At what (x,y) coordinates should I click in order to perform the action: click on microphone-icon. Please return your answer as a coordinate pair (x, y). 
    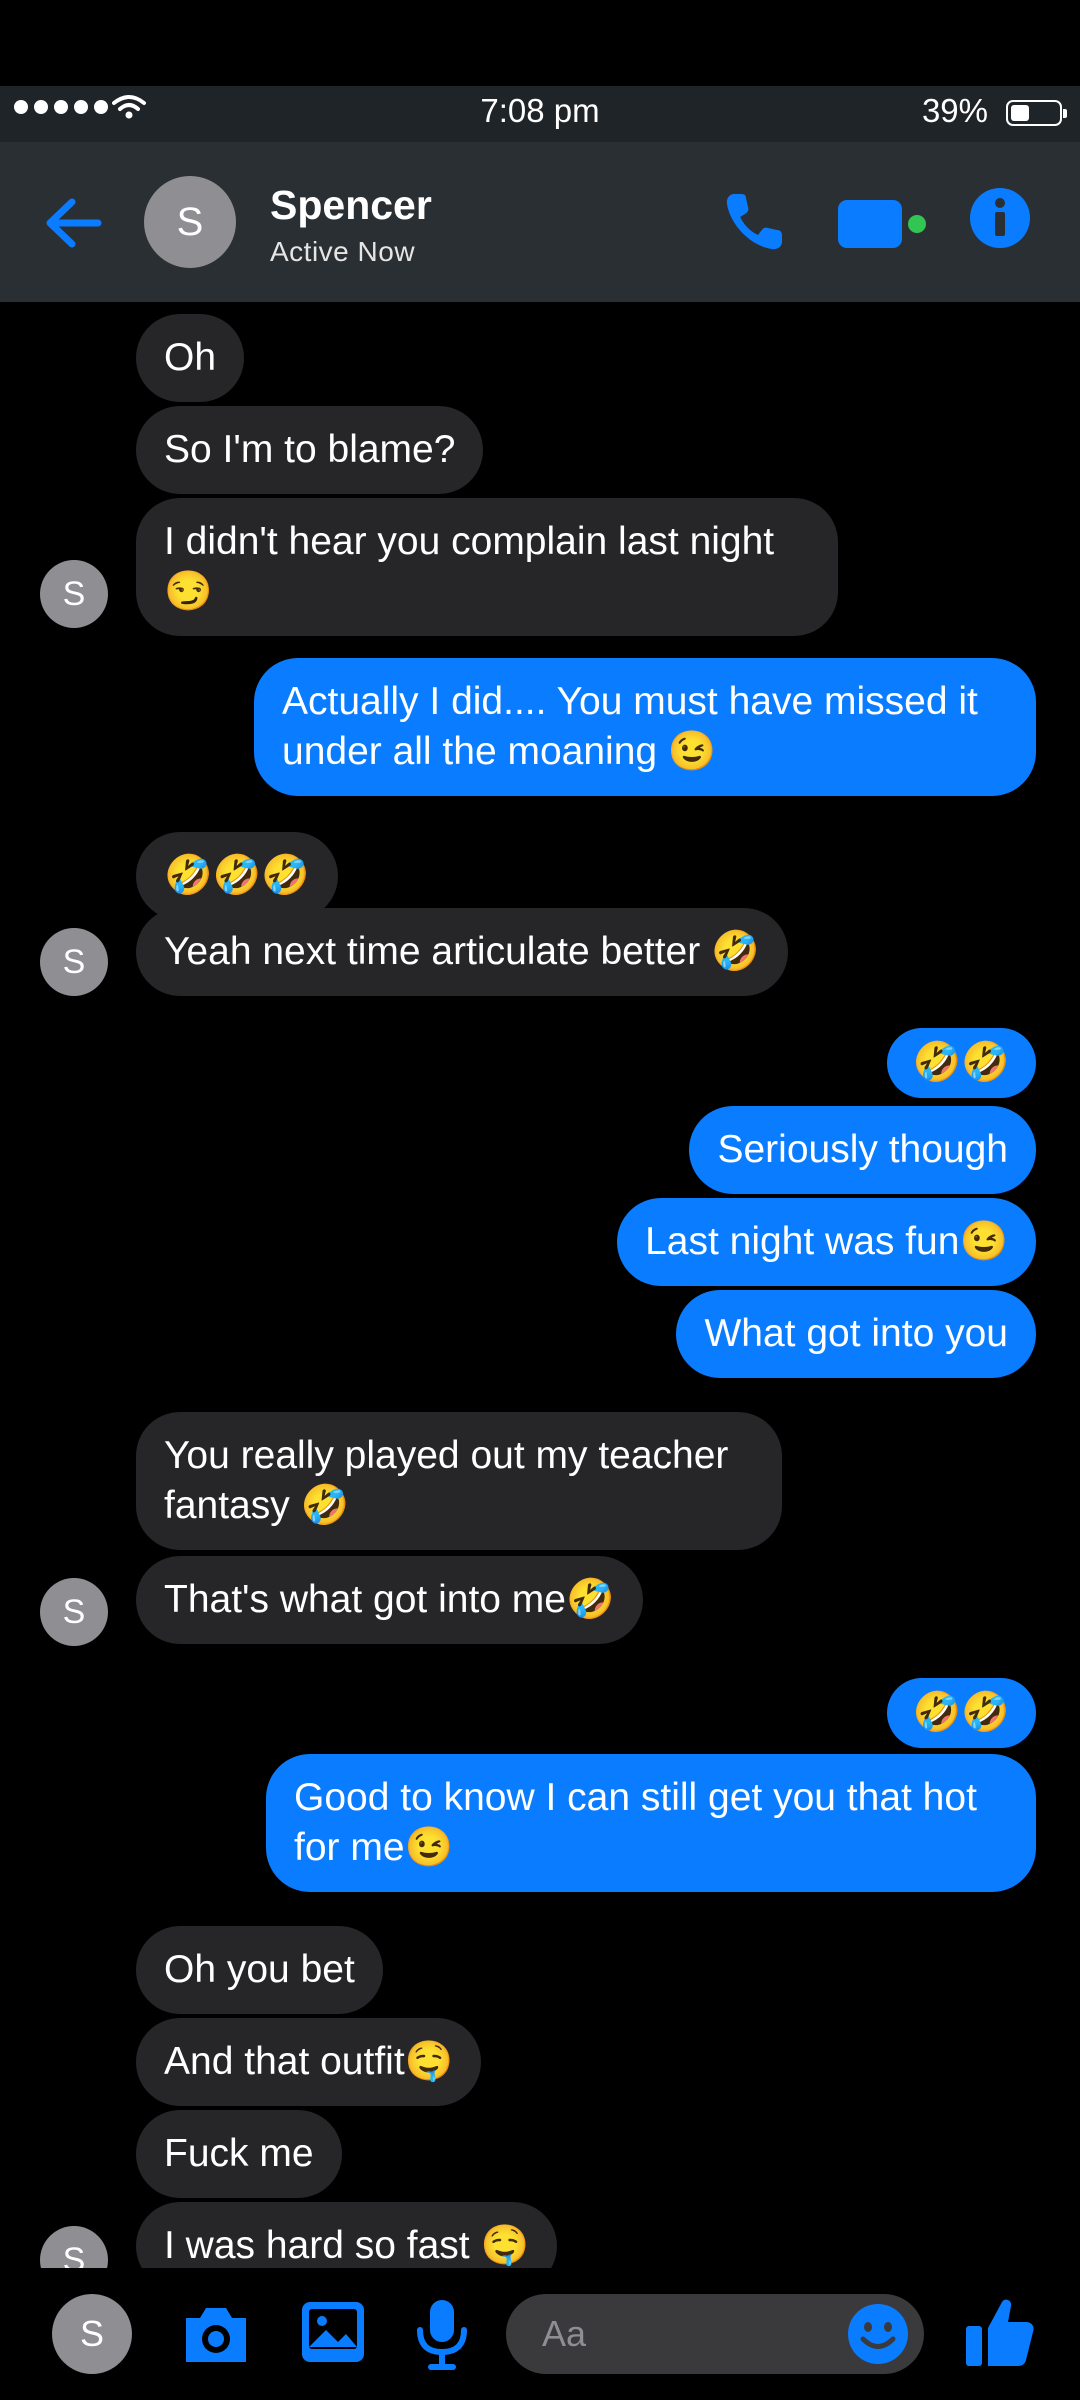
    Looking at the image, I should click on (442, 2335).